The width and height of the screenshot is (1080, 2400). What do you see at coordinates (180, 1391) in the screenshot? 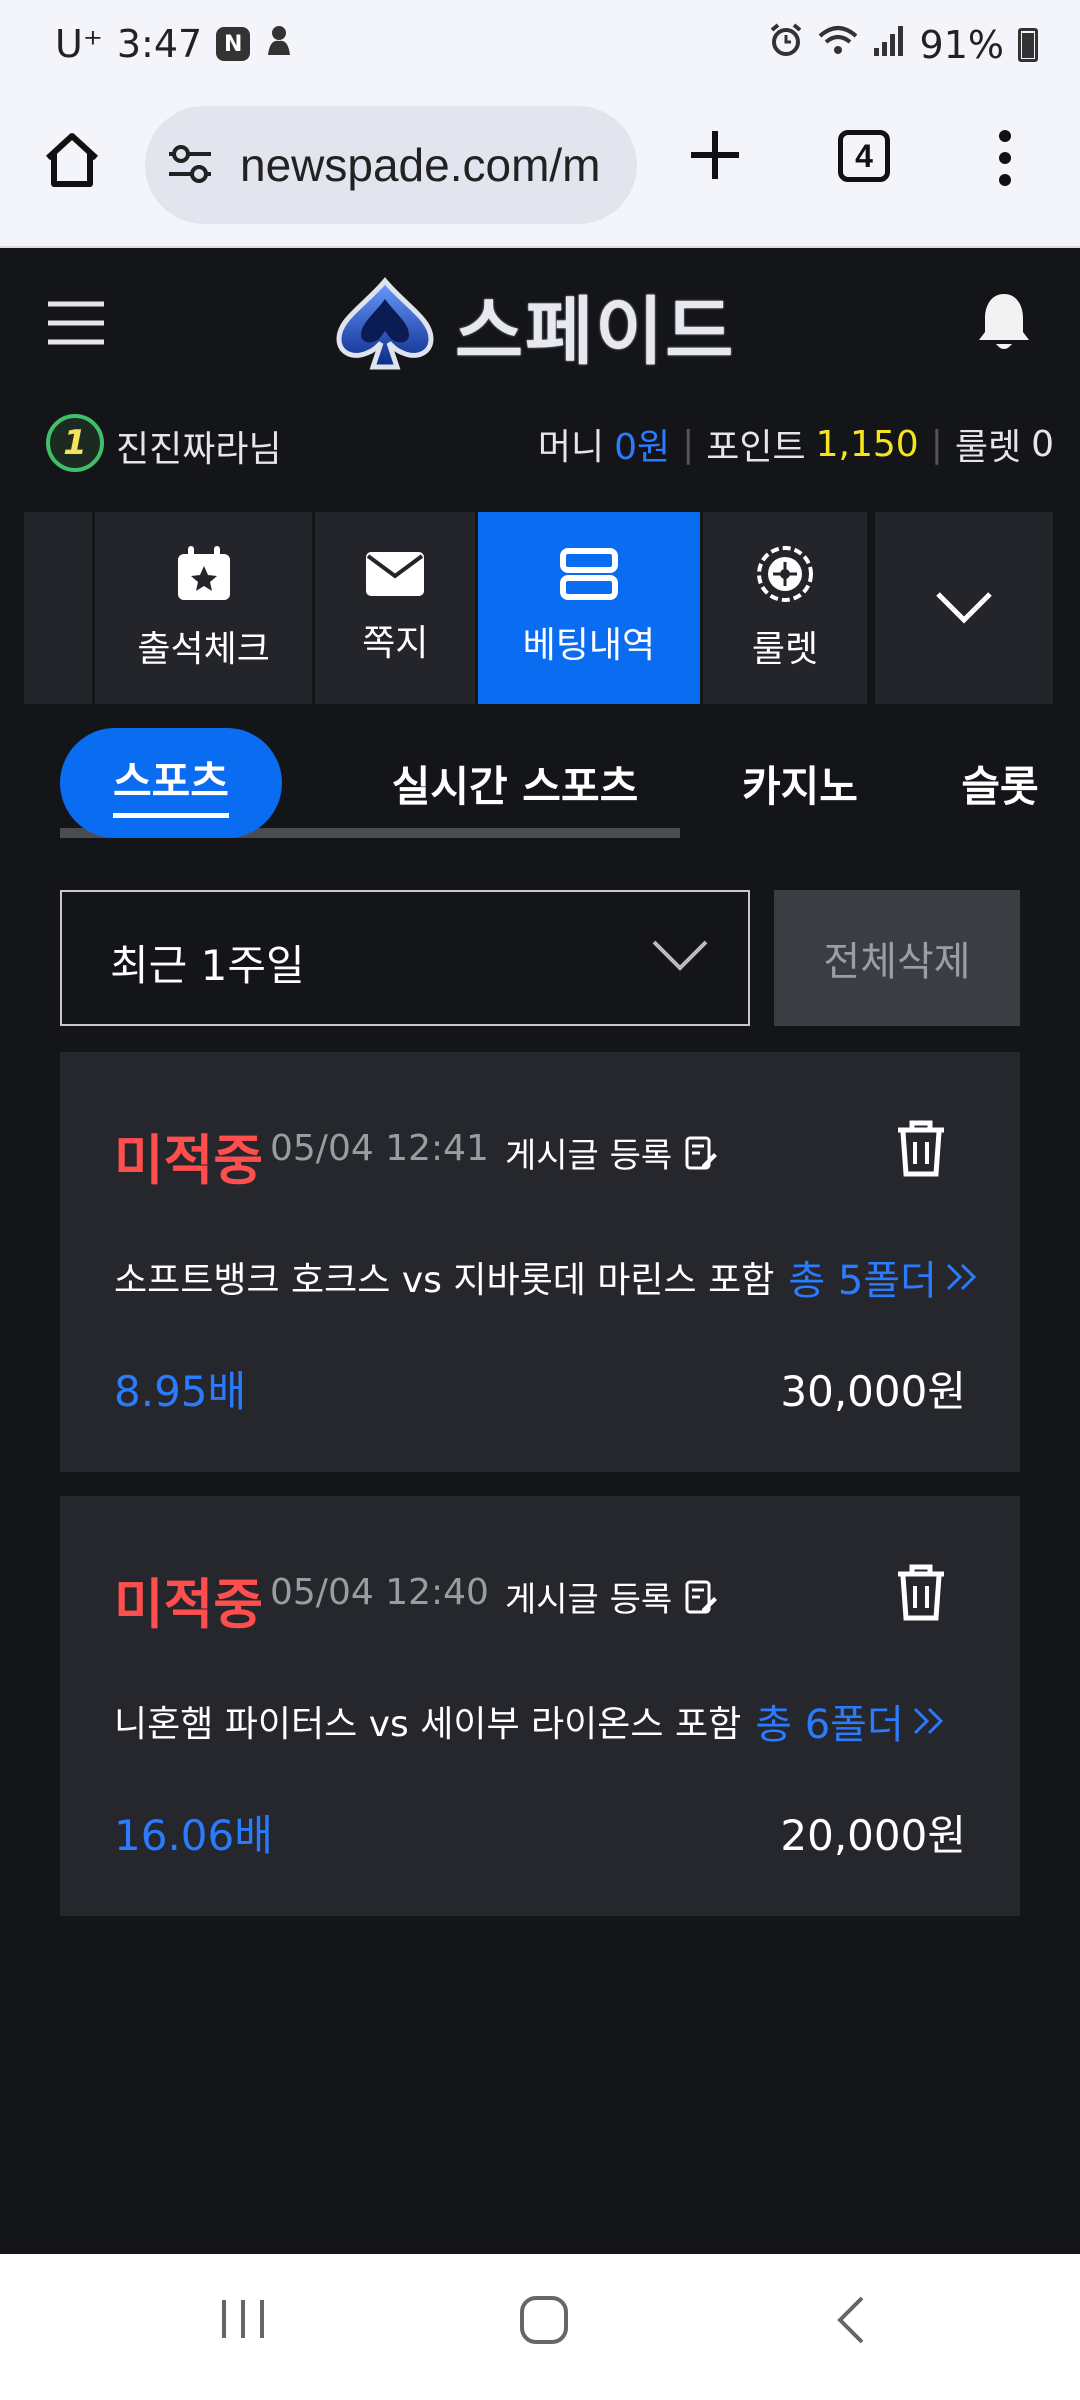
I see `bet-odds: 8.95배` at bounding box center [180, 1391].